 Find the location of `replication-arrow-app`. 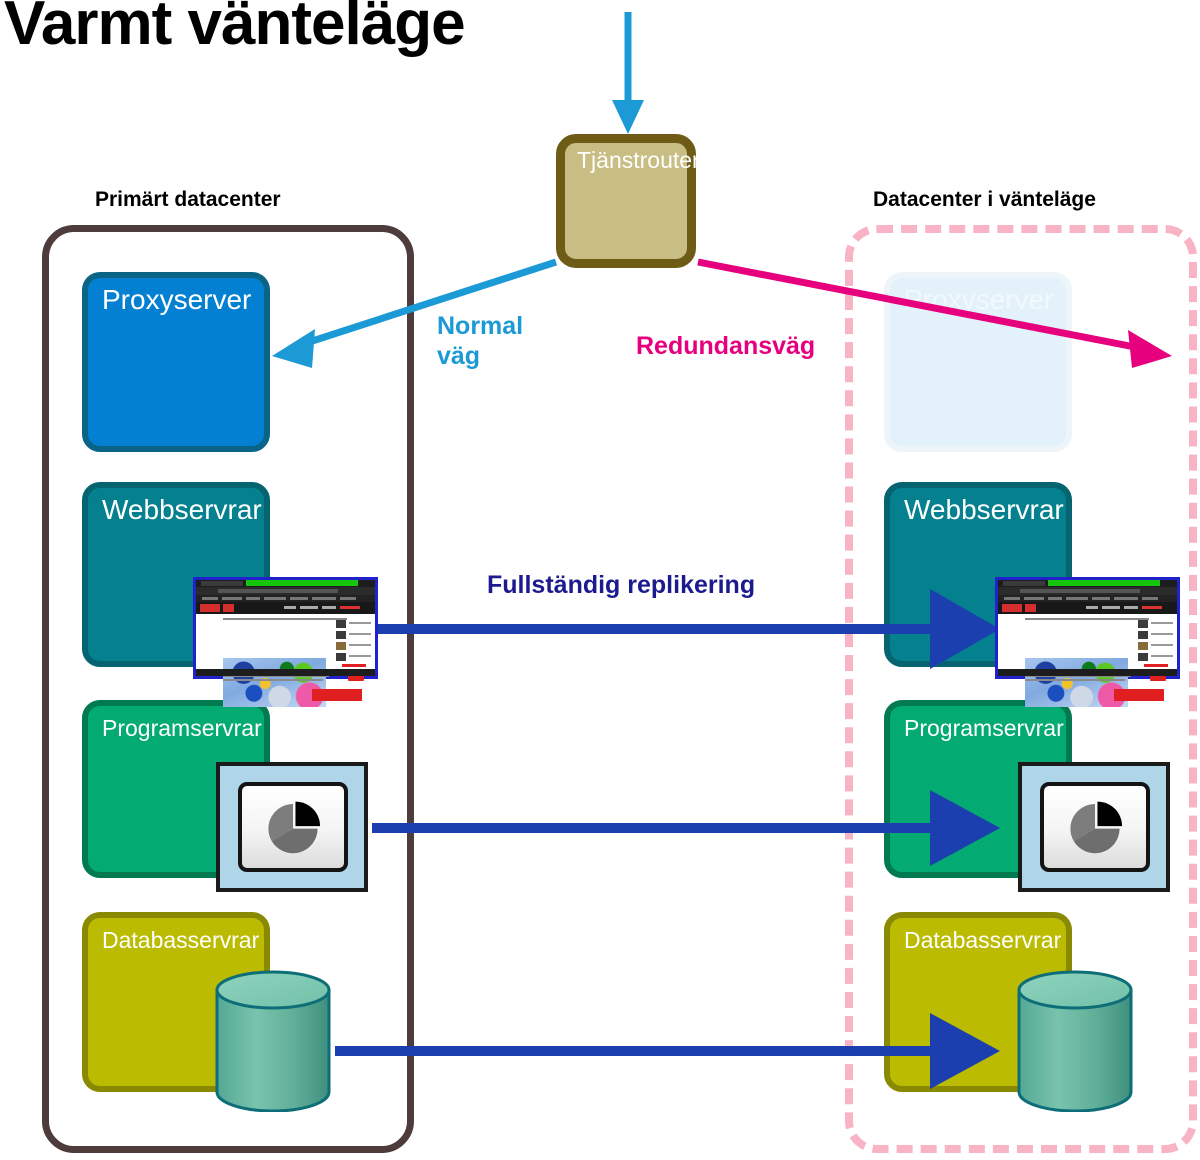

replication-arrow-app is located at coordinates (686, 828).